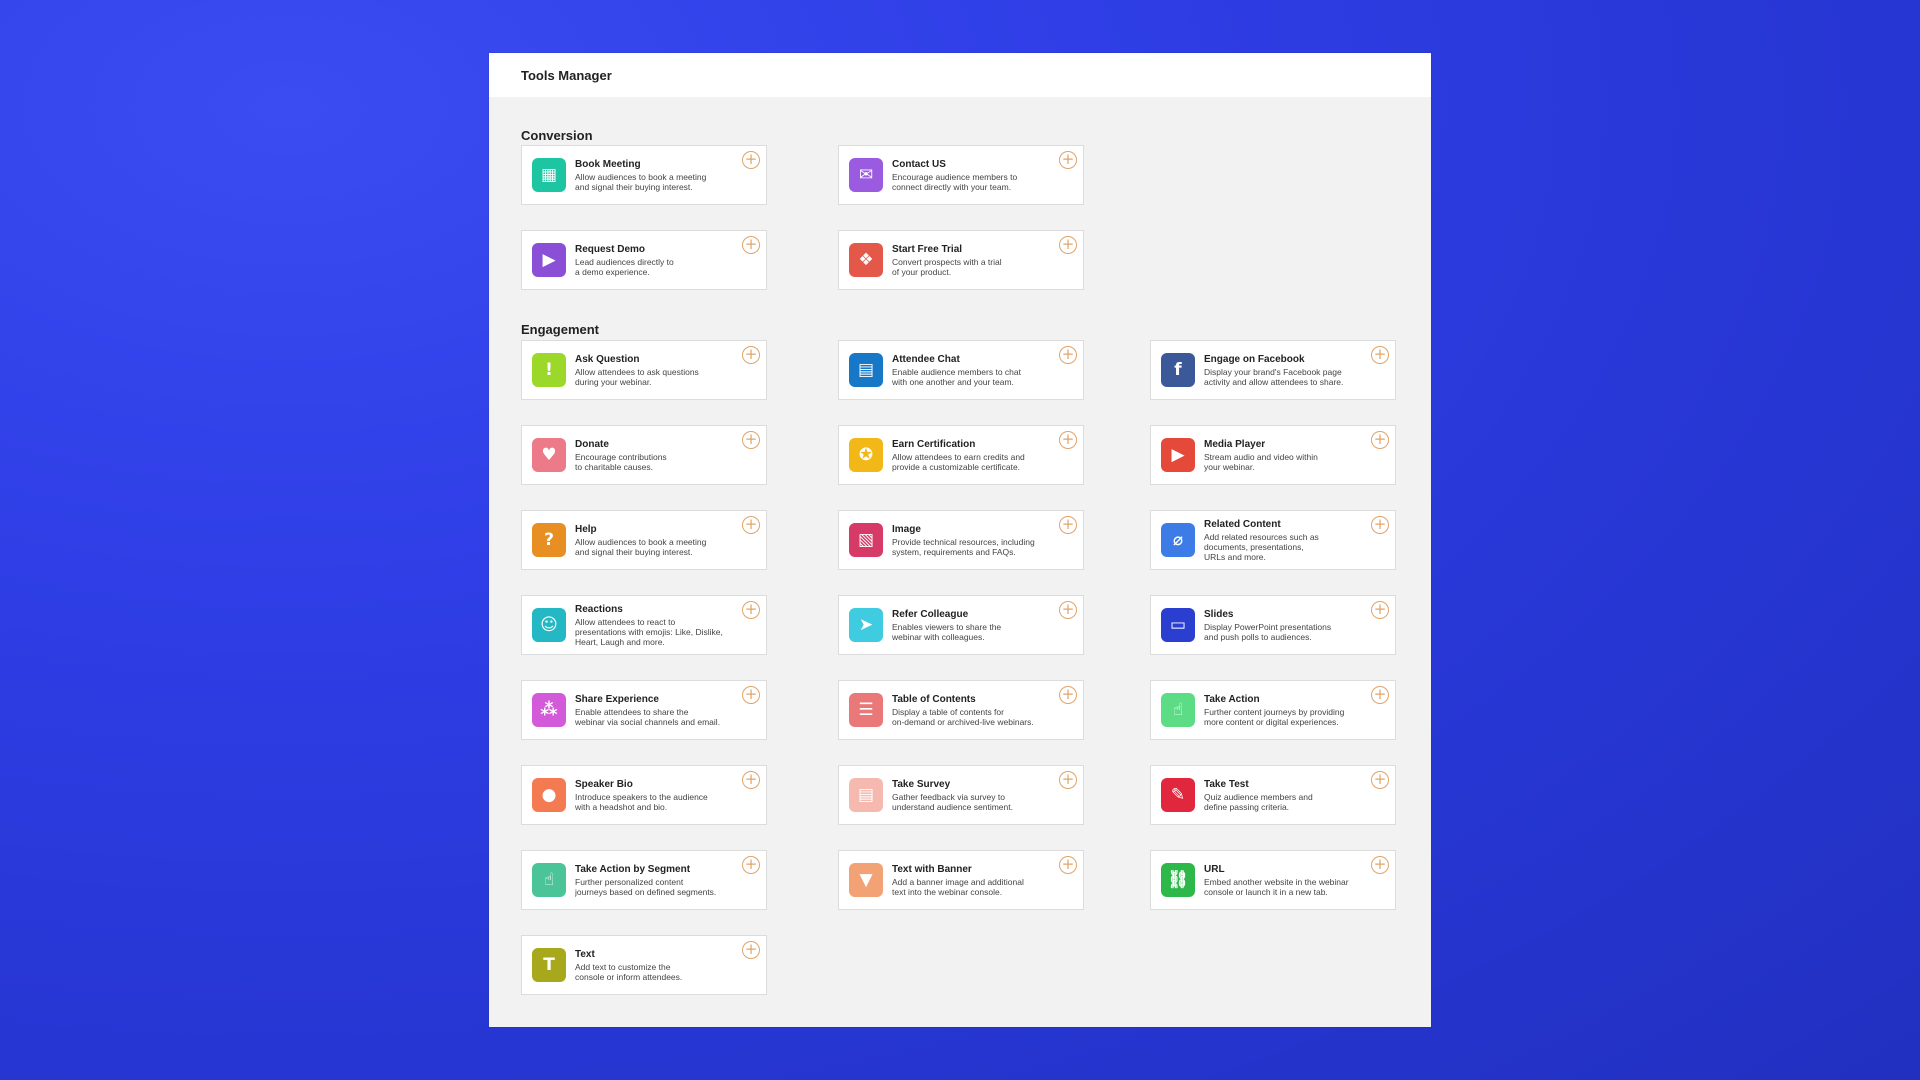 The height and width of the screenshot is (1080, 1920). What do you see at coordinates (1254, 359) in the screenshot?
I see `tool-card-title: Engage on Facebook` at bounding box center [1254, 359].